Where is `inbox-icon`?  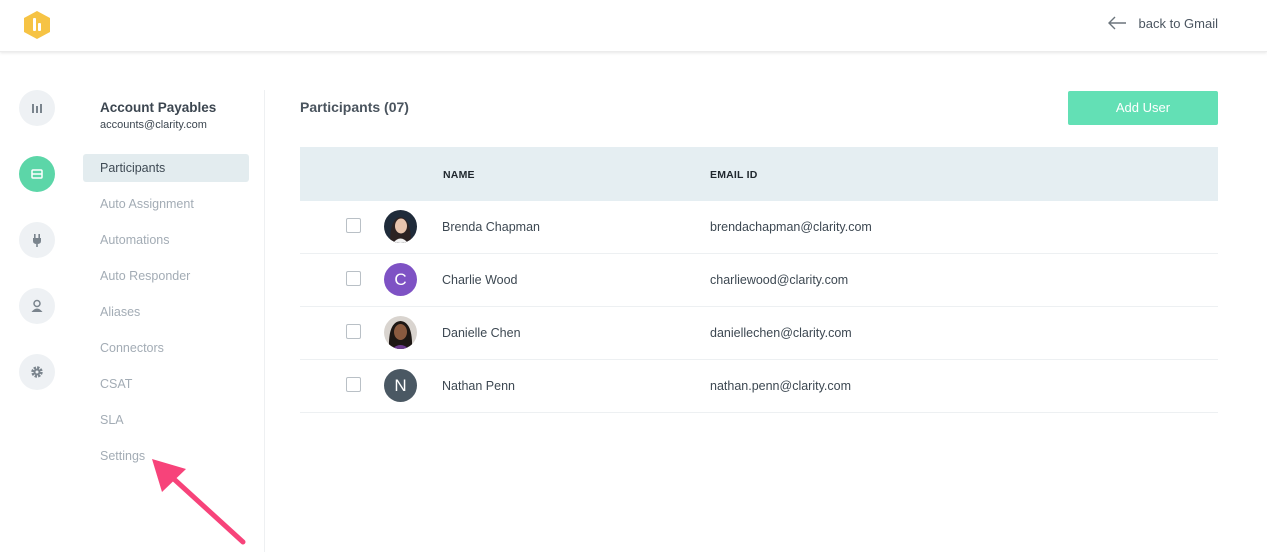 inbox-icon is located at coordinates (37, 174).